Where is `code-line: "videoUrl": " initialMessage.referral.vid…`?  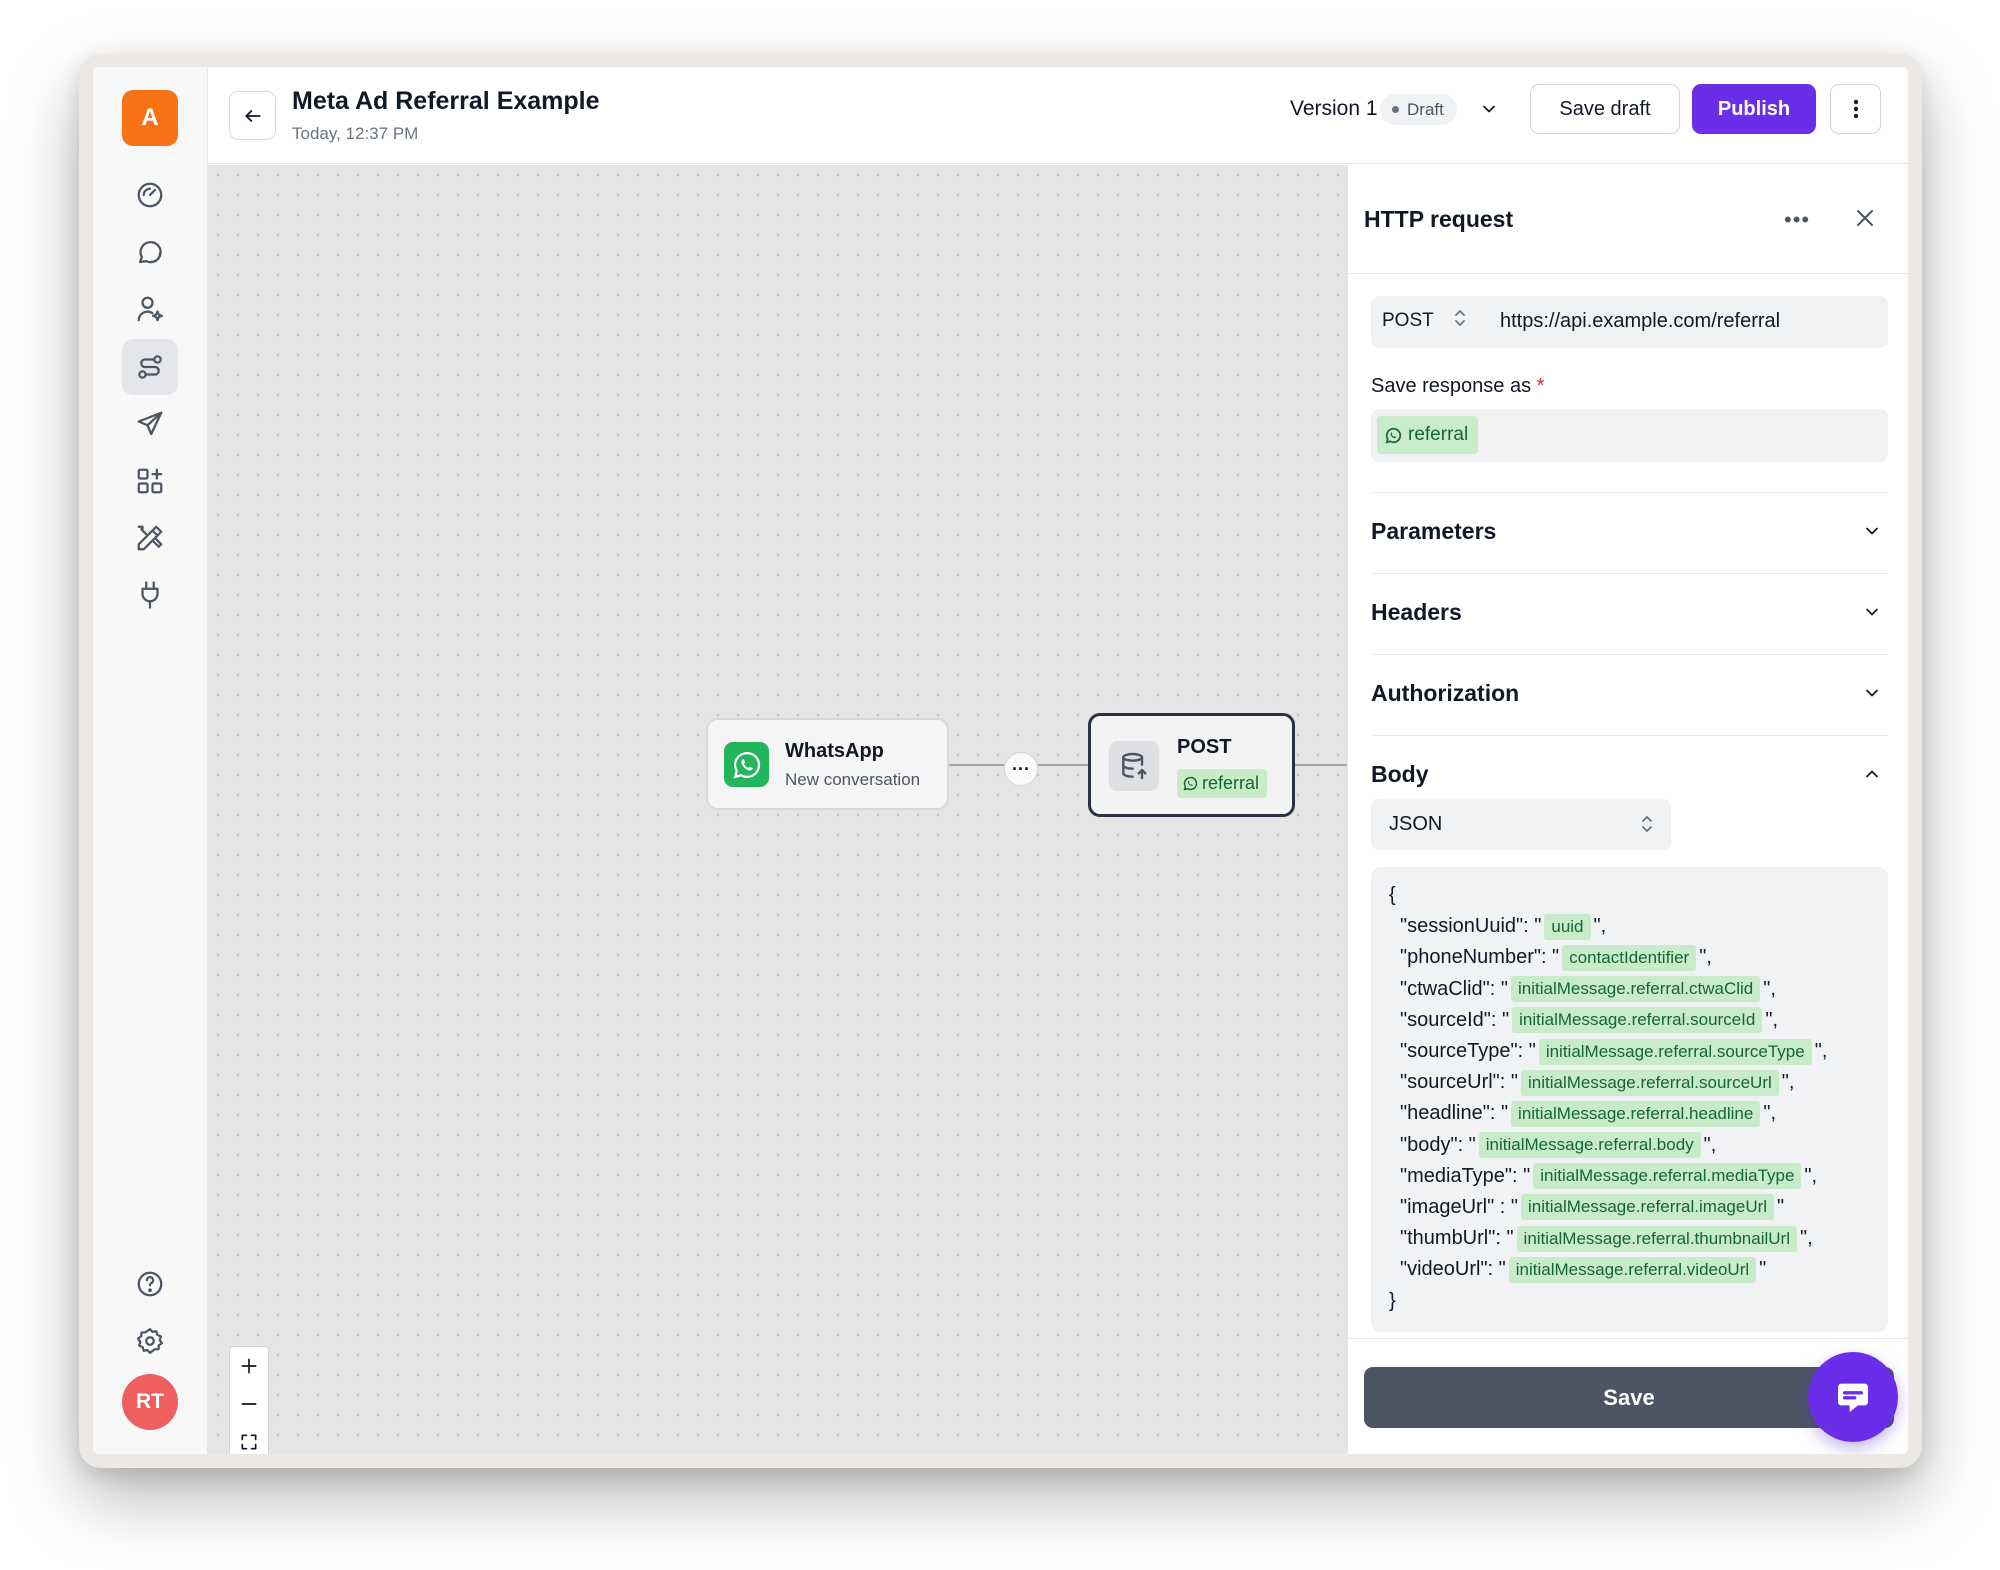
code-line: "videoUrl": " initialMessage.referral.vid… is located at coordinates (1638, 1269).